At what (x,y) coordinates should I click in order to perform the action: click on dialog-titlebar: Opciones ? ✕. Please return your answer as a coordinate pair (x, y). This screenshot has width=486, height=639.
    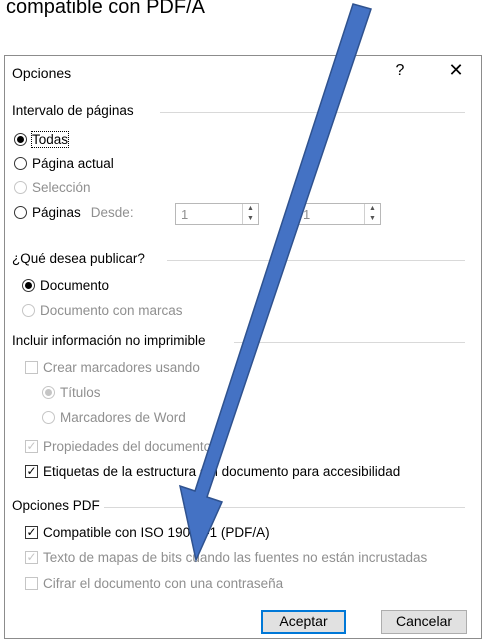
    Looking at the image, I should click on (243, 74).